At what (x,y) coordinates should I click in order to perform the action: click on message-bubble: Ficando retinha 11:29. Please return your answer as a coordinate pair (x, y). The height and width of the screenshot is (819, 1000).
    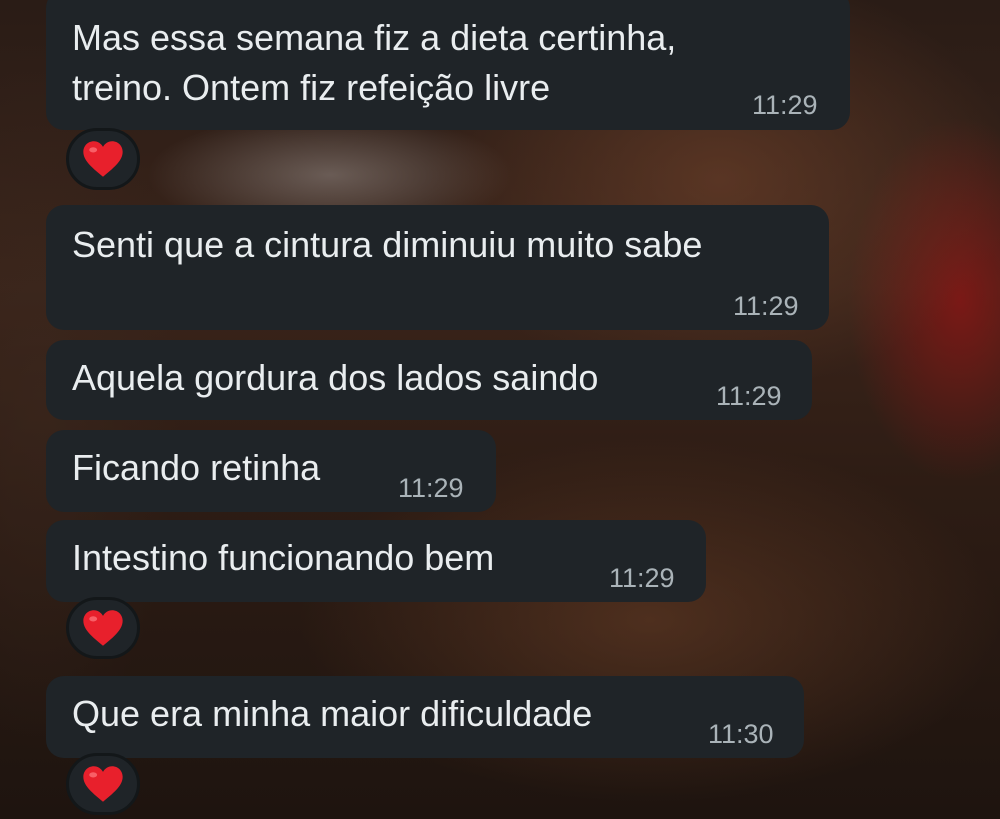
    Looking at the image, I should click on (271, 471).